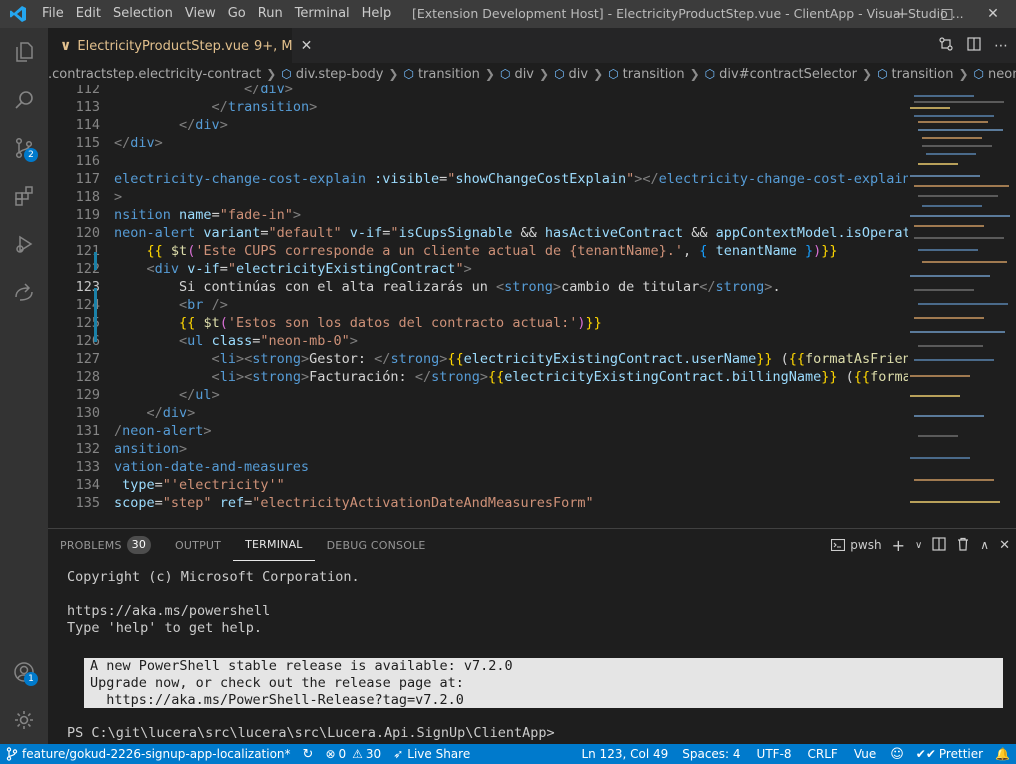  I want to click on new-terminal-icon: +, so click(898, 545).